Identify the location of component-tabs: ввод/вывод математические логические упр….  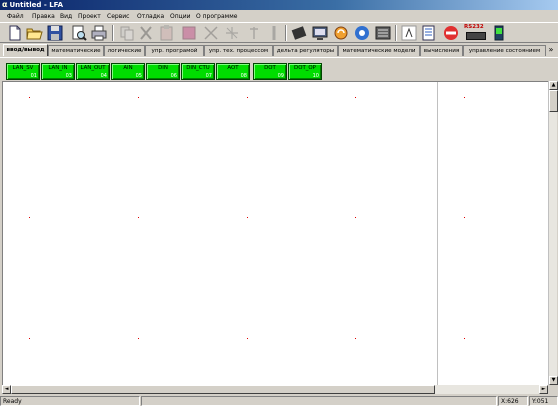
(279, 50).